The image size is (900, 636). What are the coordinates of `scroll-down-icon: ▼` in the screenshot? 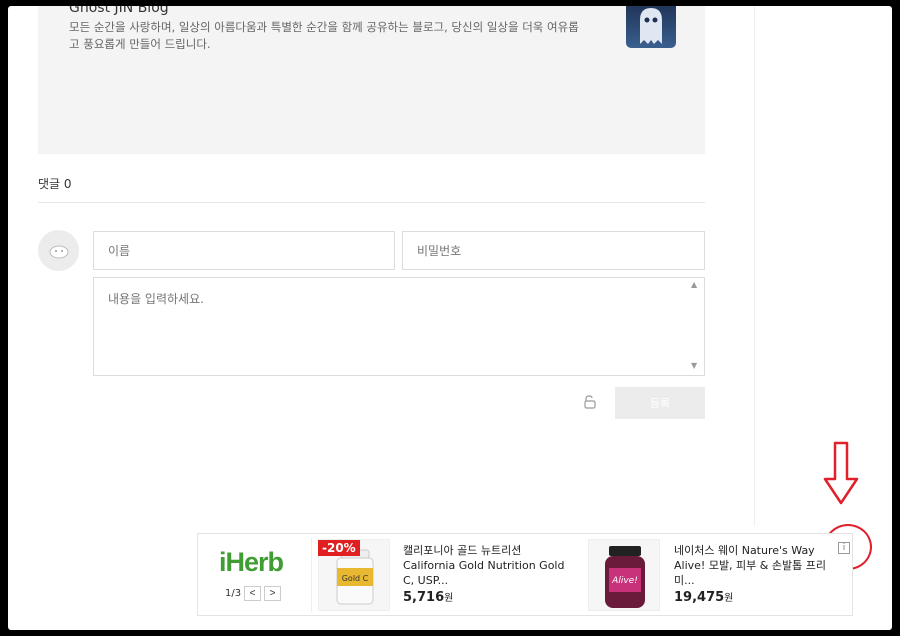 It's located at (694, 365).